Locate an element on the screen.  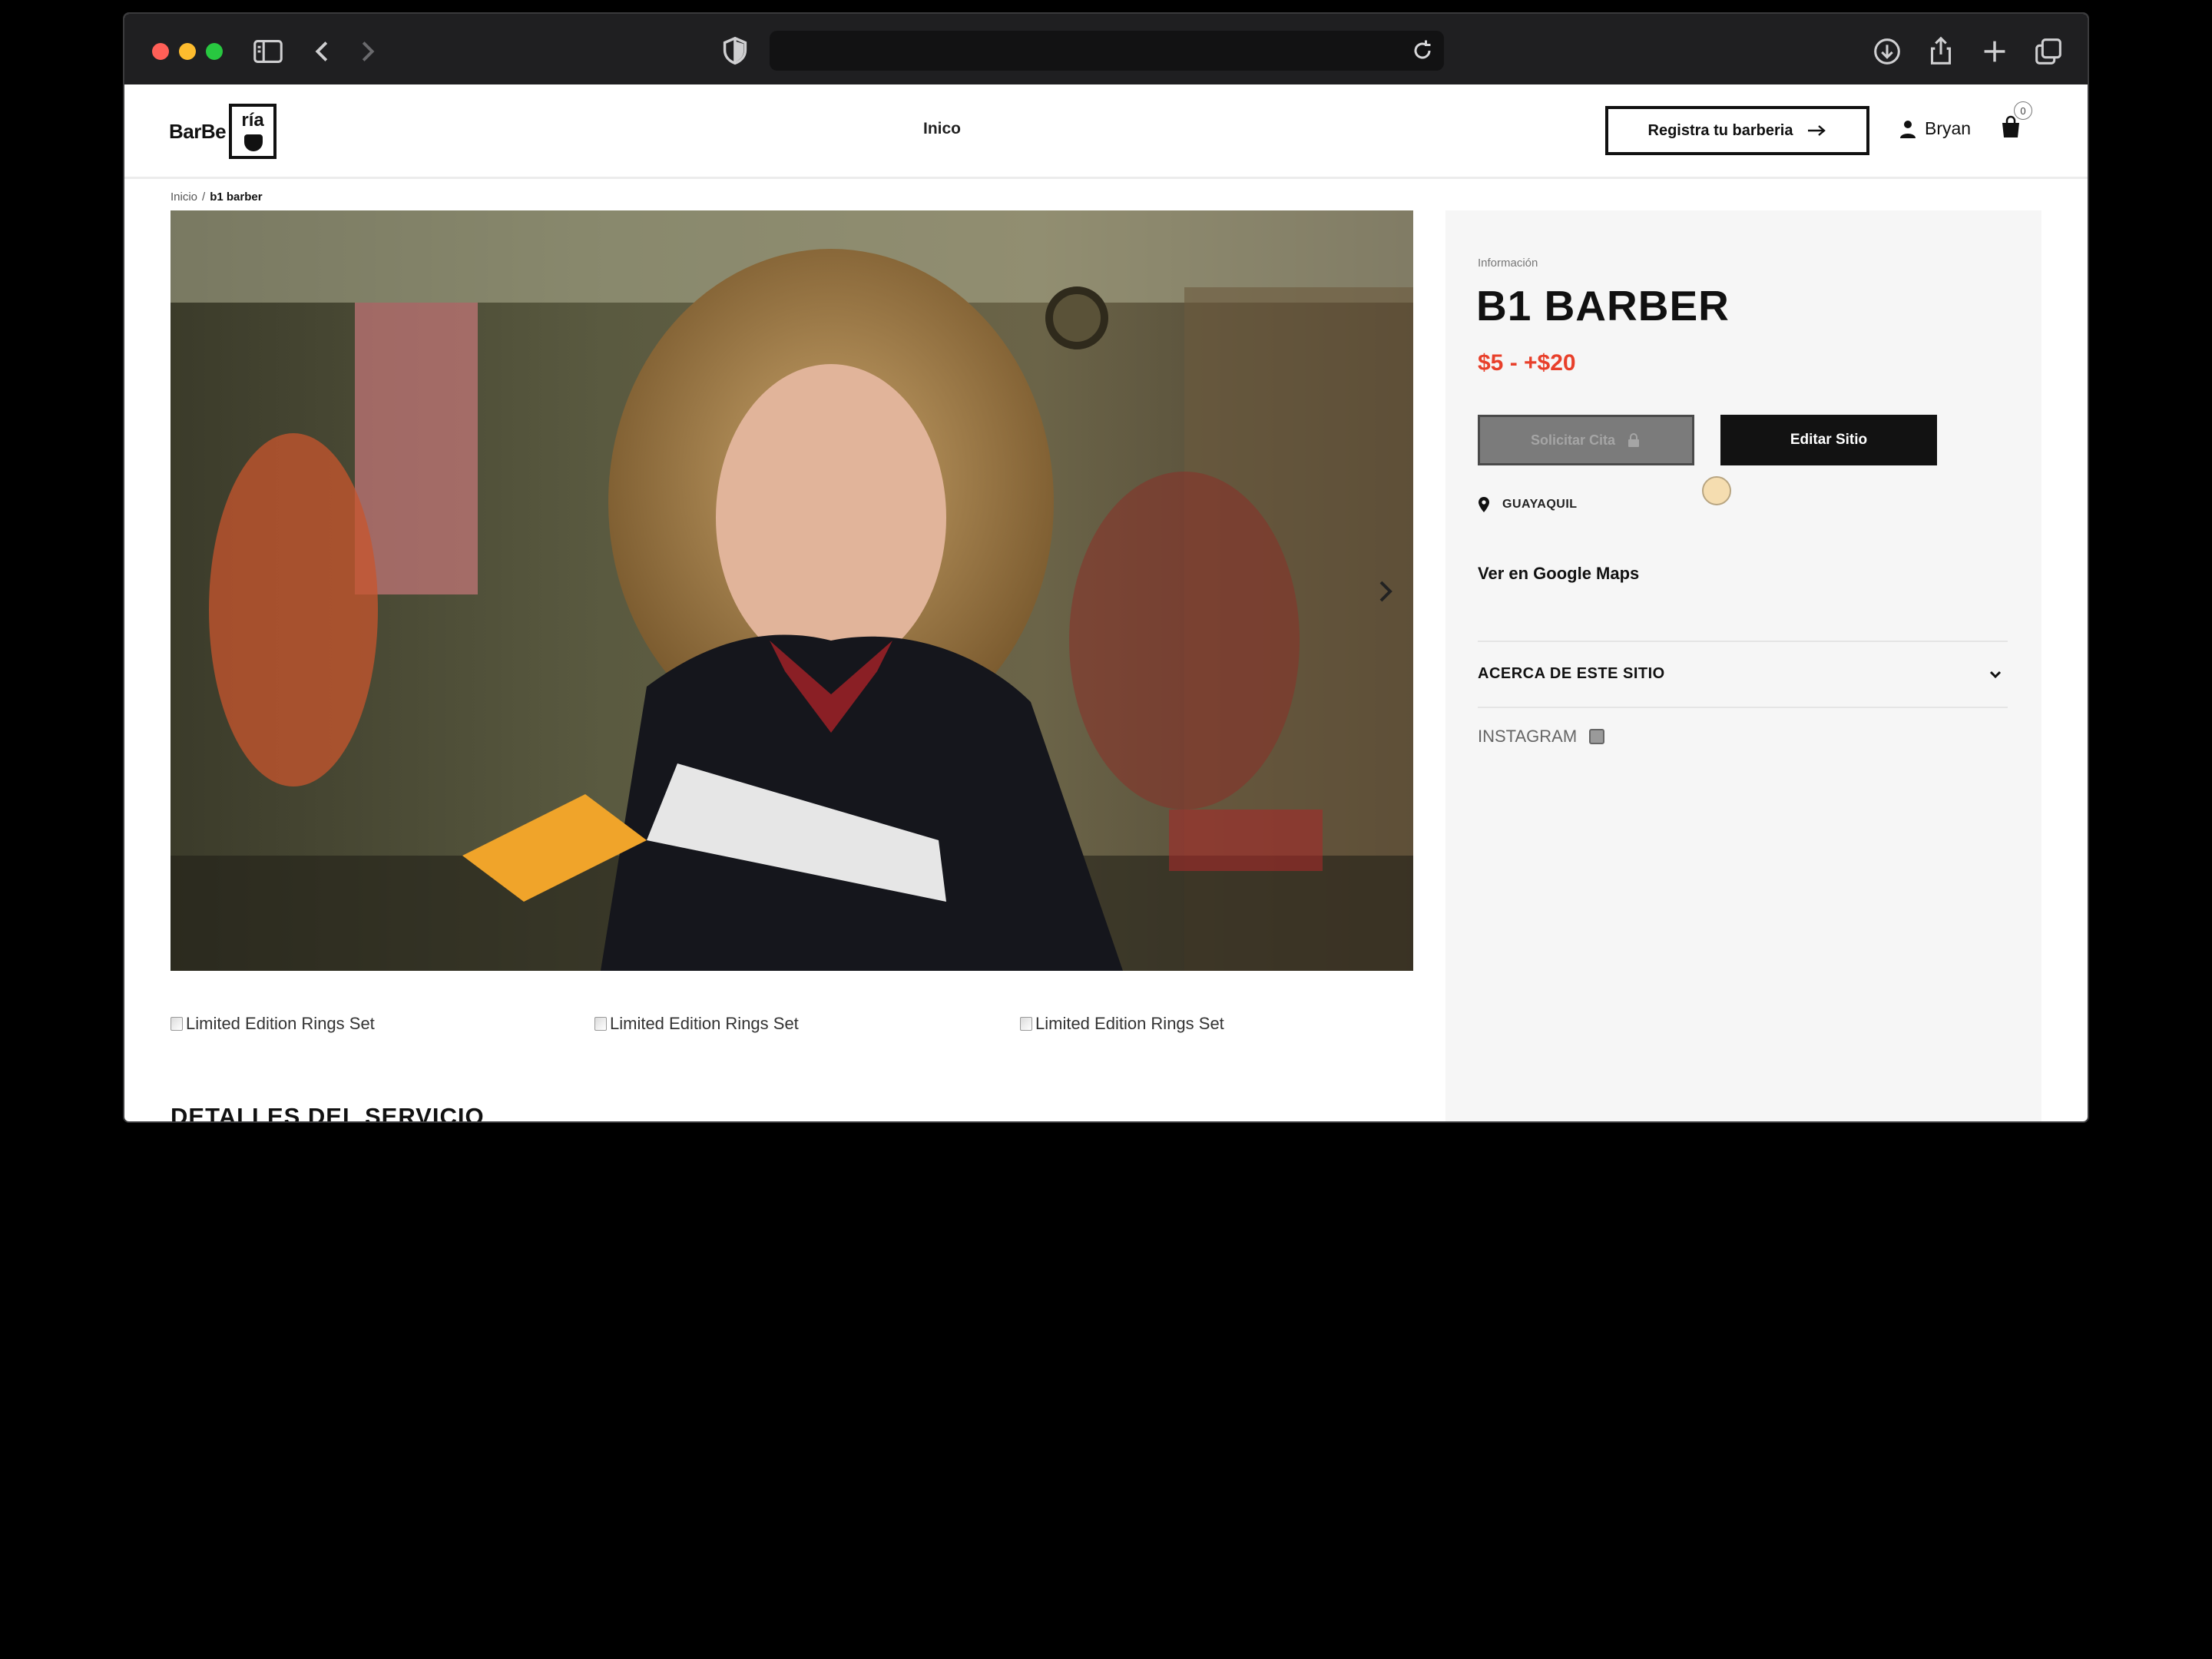
request-appointment-button: Solicitar Cita is located at coordinates (1586, 440).